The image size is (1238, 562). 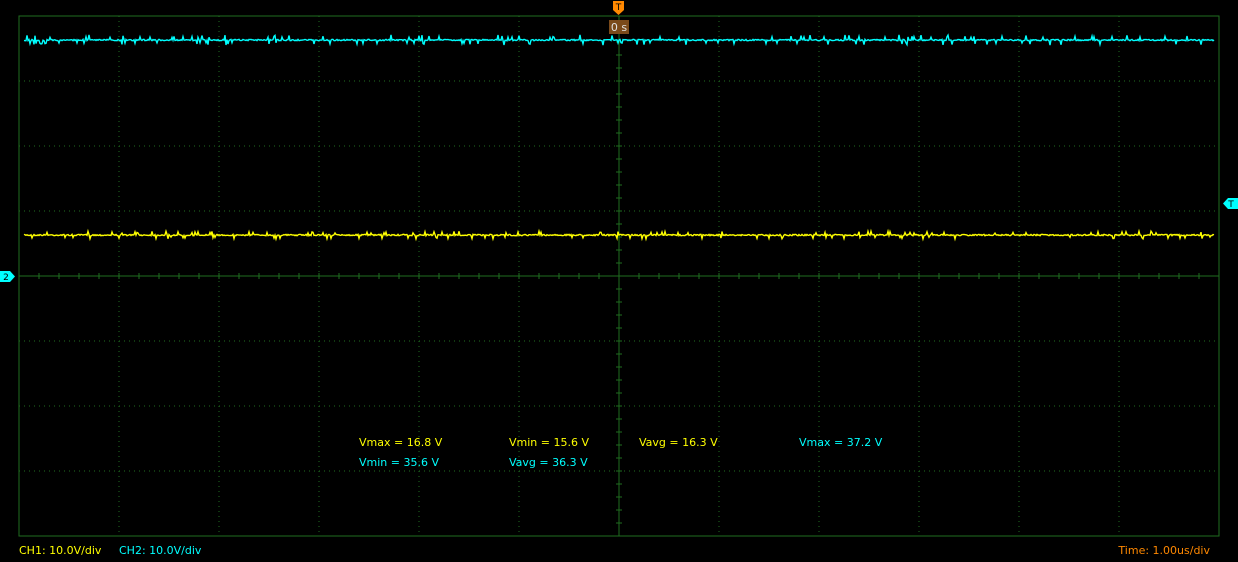 What do you see at coordinates (60, 550) in the screenshot?
I see `ch1-scale-label: CH1: 10.0V/div` at bounding box center [60, 550].